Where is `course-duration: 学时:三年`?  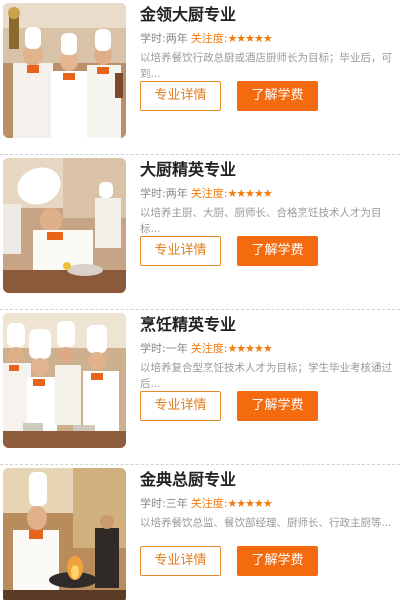
course-duration: 学时:三年 is located at coordinates (164, 503).